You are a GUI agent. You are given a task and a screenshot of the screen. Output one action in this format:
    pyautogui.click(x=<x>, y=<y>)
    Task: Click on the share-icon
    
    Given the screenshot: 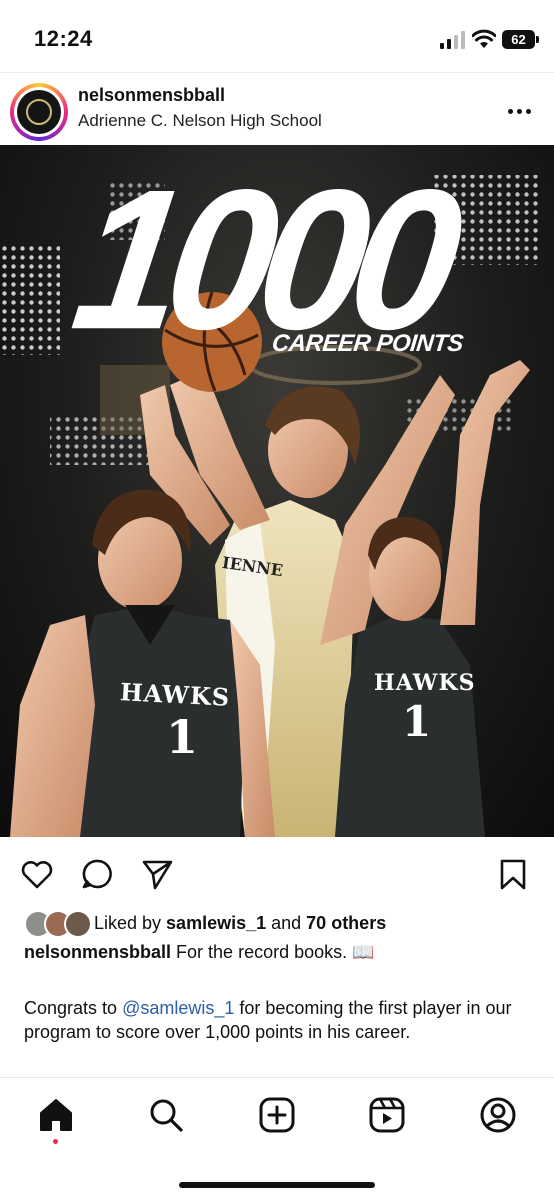 What is the action you would take?
    pyautogui.click(x=157, y=874)
    